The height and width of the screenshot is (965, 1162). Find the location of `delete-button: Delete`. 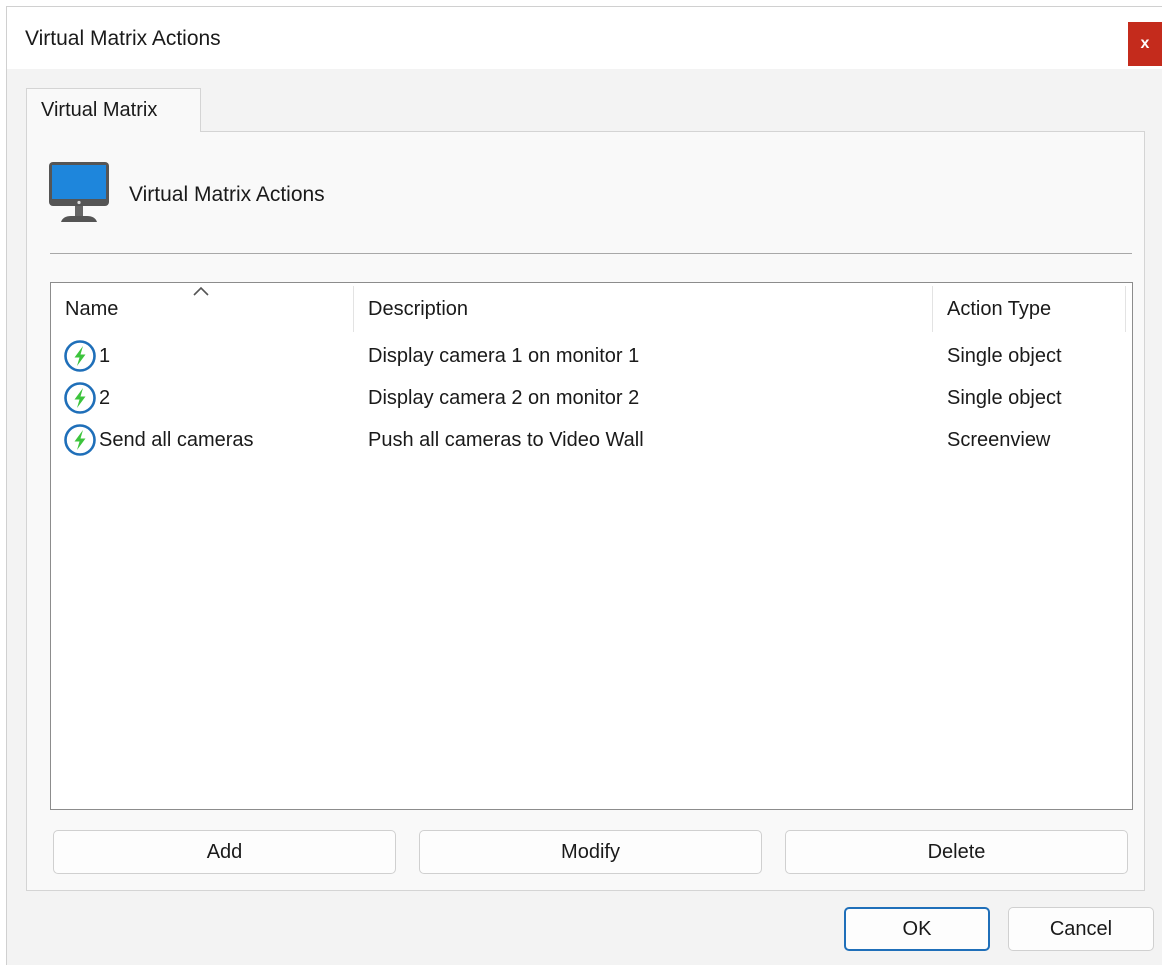

delete-button: Delete is located at coordinates (956, 852).